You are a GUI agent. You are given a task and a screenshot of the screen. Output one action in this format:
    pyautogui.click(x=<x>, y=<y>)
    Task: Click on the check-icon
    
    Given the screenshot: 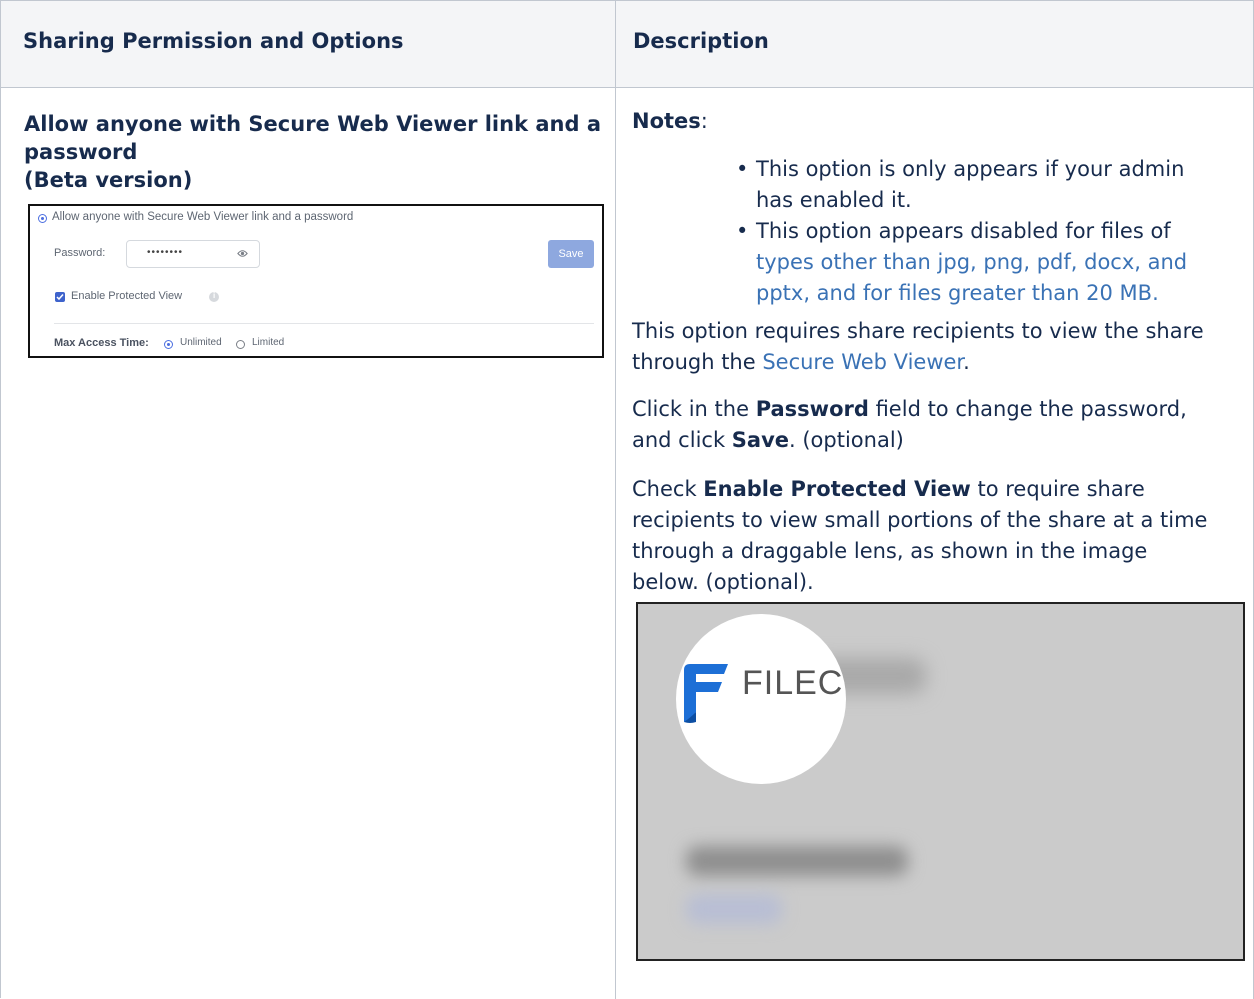 What is the action you would take?
    pyautogui.click(x=60, y=297)
    